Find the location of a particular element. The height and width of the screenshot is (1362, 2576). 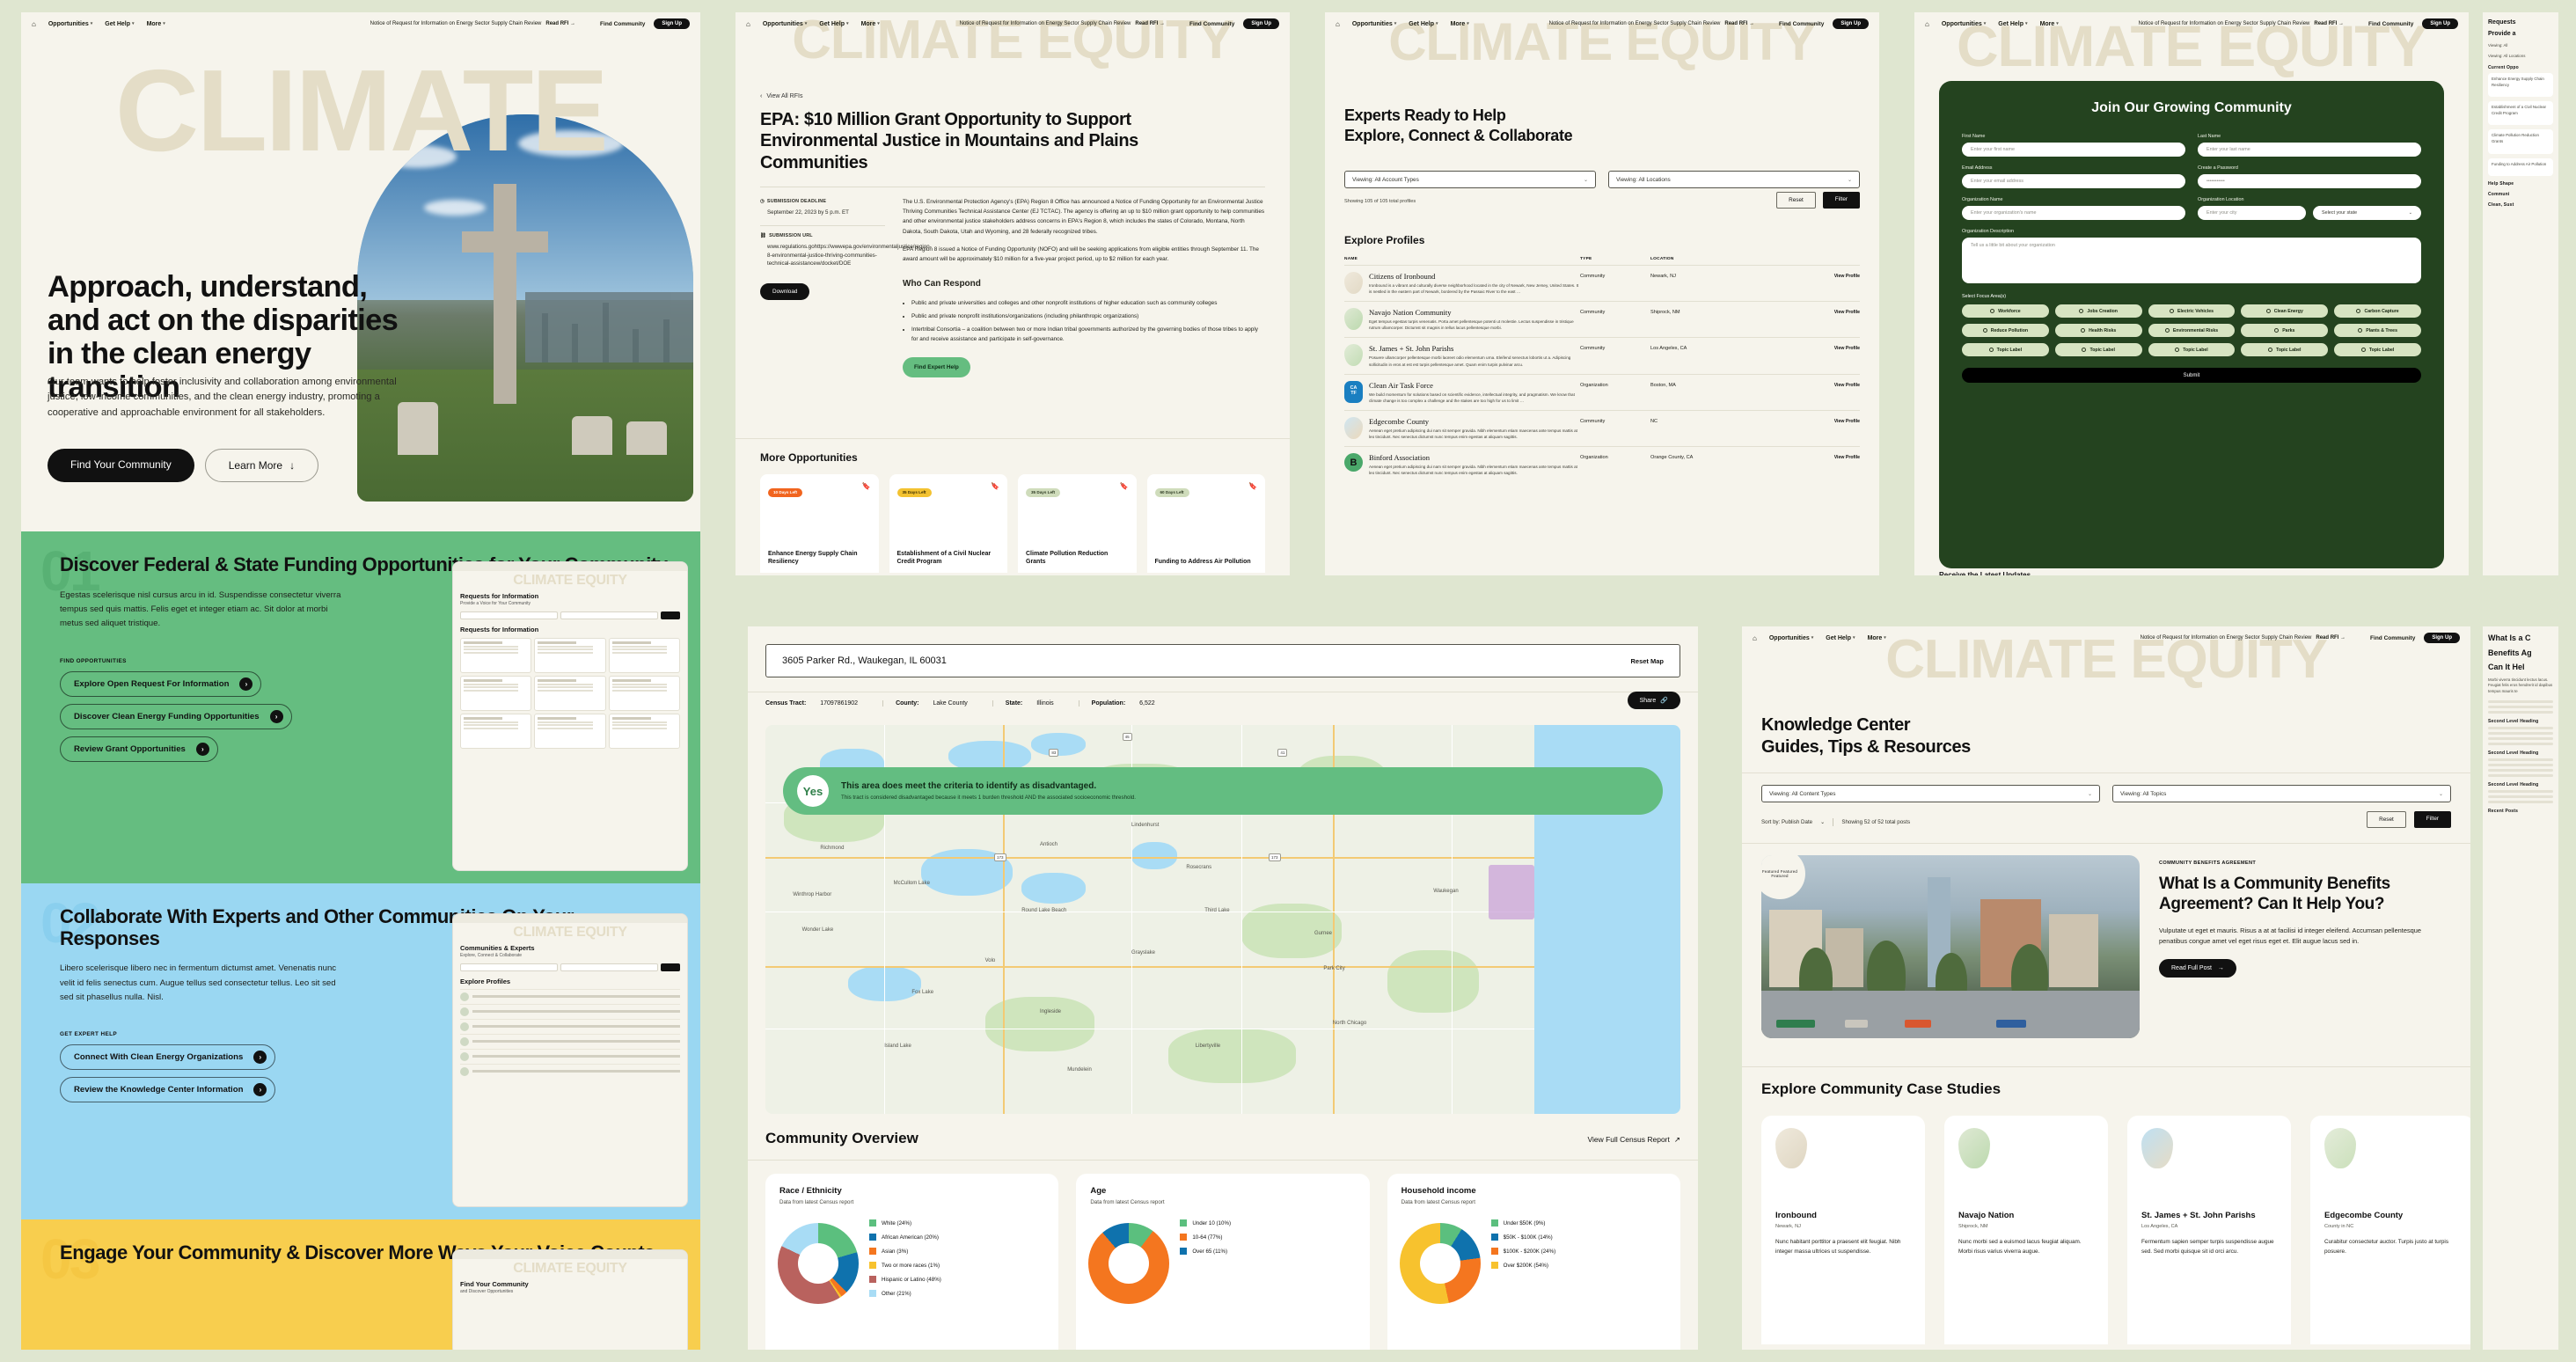

focus-chip-environmental-risks: Environmental Risks is located at coordinates (2192, 330).